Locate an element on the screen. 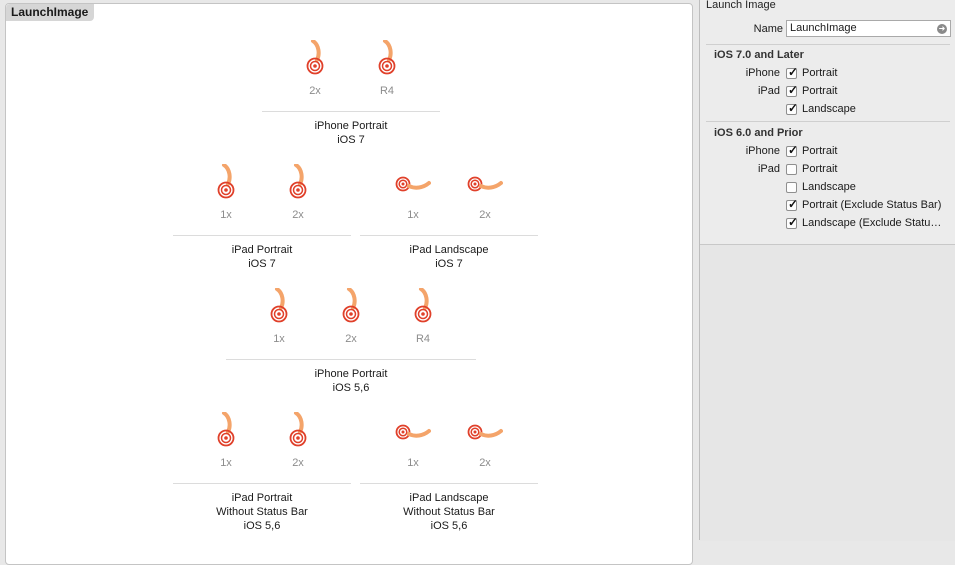 Image resolution: width=955 pixels, height=565 pixels. image-set-group: 1x 2x R4 iPhone Portrait iOS 5,6 is located at coordinates (351, 341).